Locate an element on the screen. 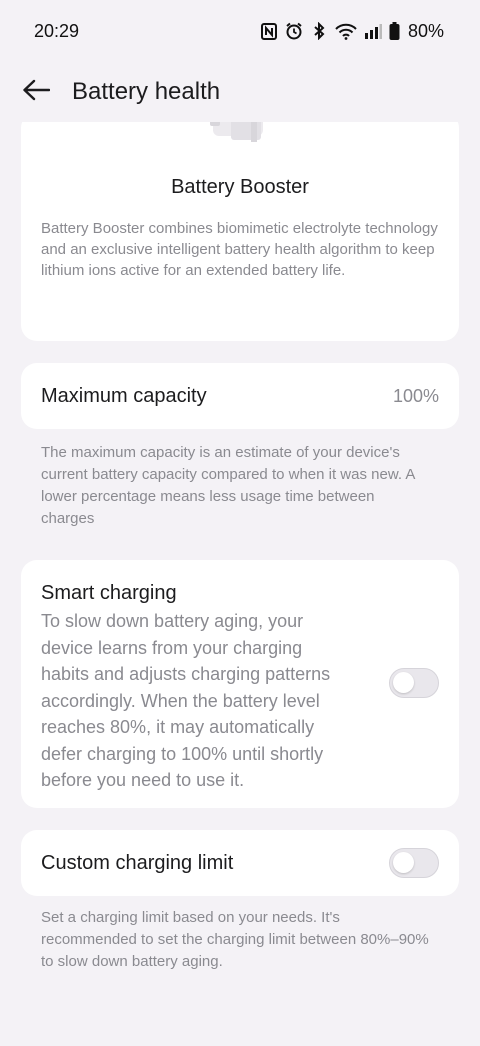 The image size is (480, 1046). alarm-icon is located at coordinates (294, 31).